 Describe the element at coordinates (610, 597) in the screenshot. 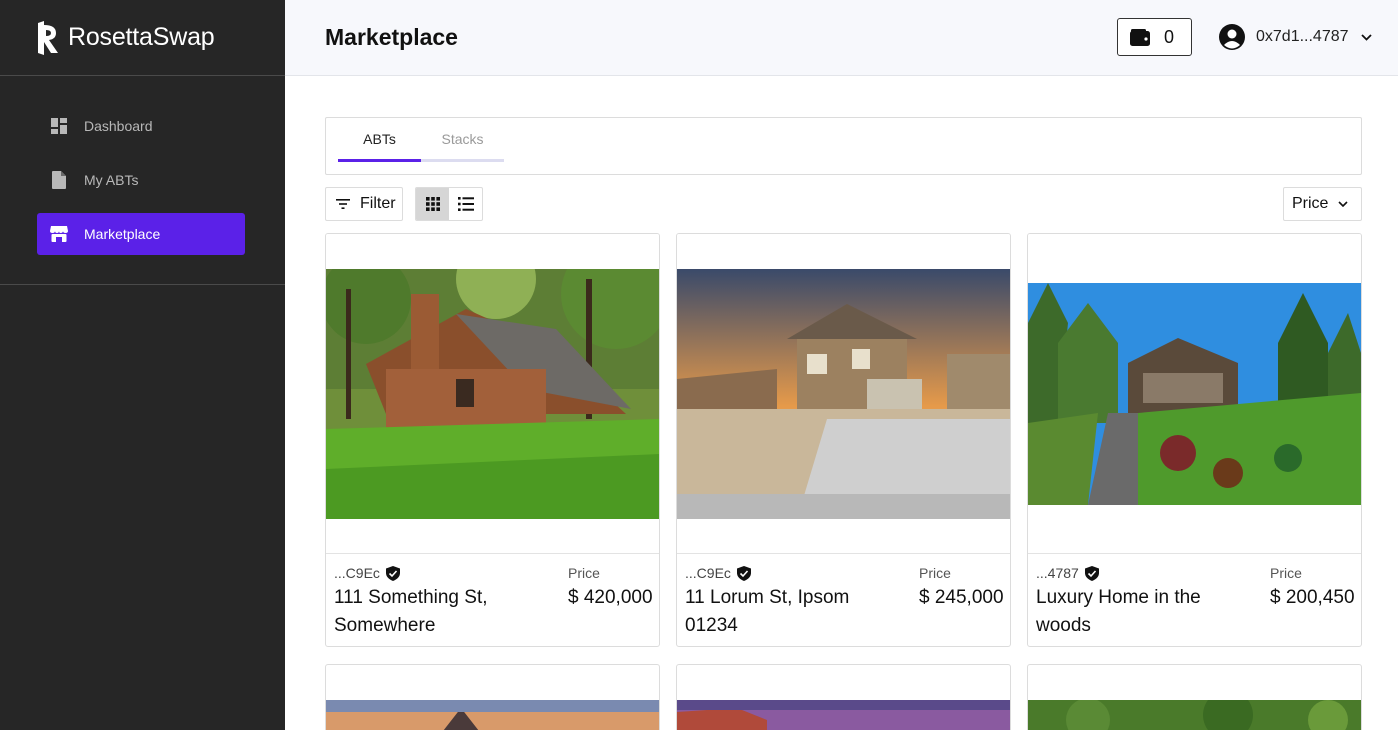

I see `price-value: $ 420,000` at that location.